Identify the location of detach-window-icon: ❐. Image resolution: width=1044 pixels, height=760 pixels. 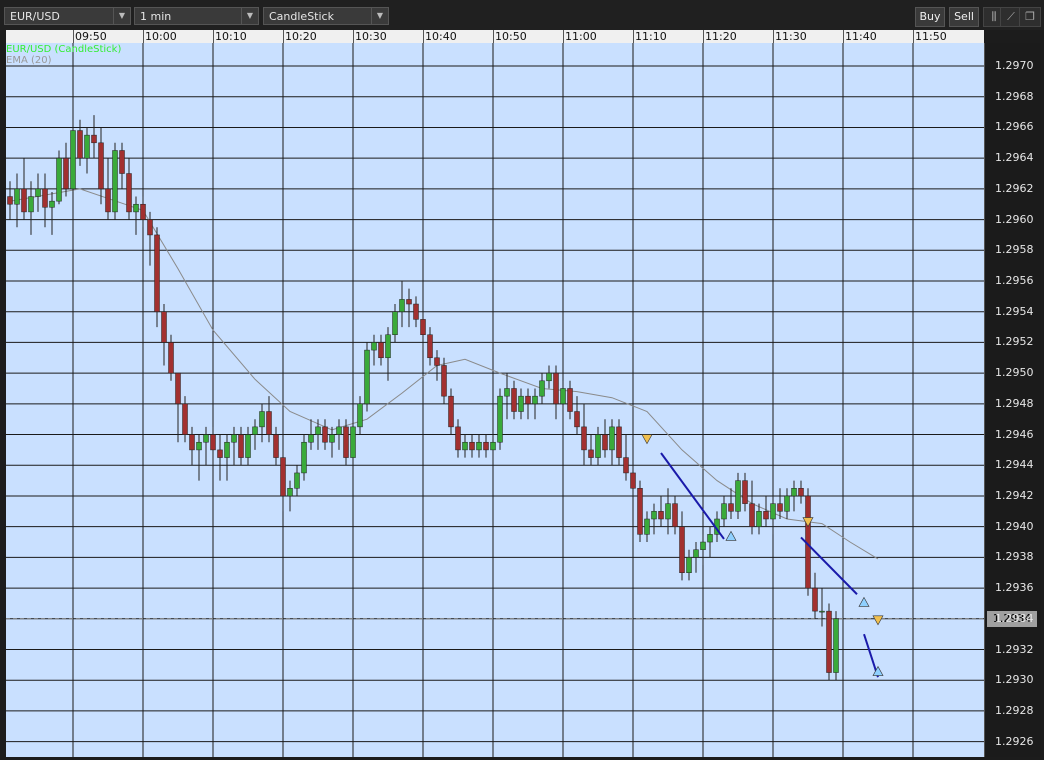
(1030, 17).